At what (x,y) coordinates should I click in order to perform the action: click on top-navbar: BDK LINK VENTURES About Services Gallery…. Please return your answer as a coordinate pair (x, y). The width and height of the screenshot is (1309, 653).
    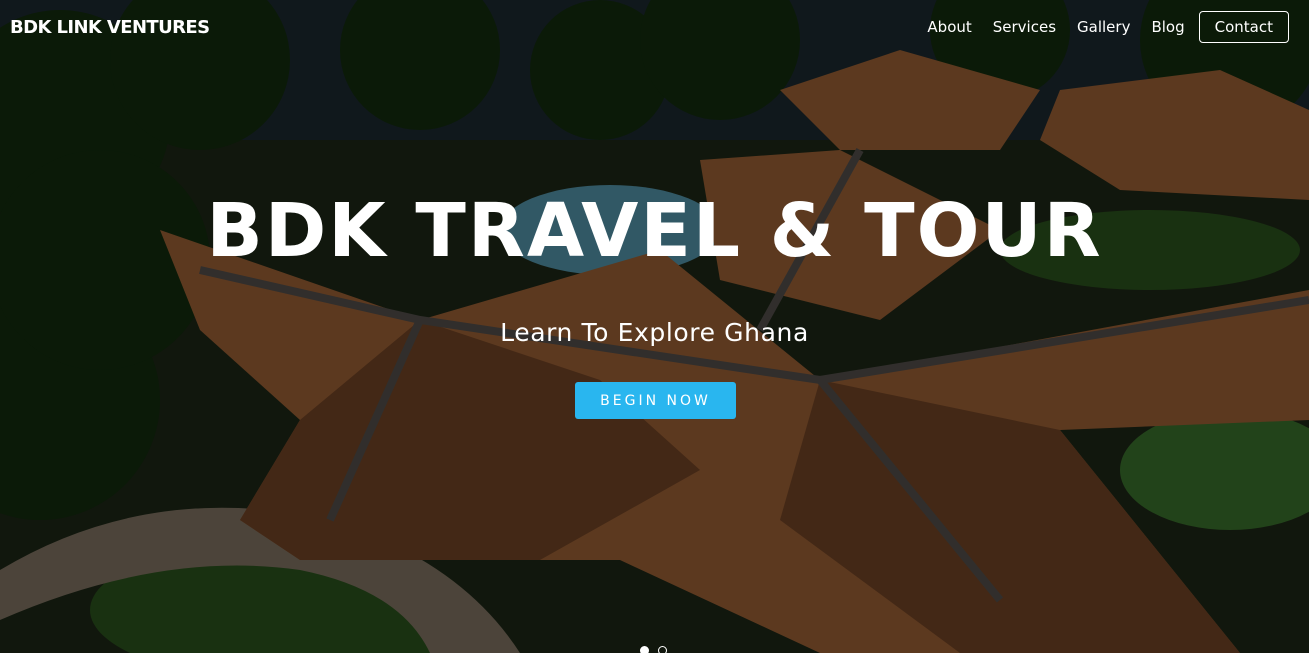
    Looking at the image, I should click on (654, 28).